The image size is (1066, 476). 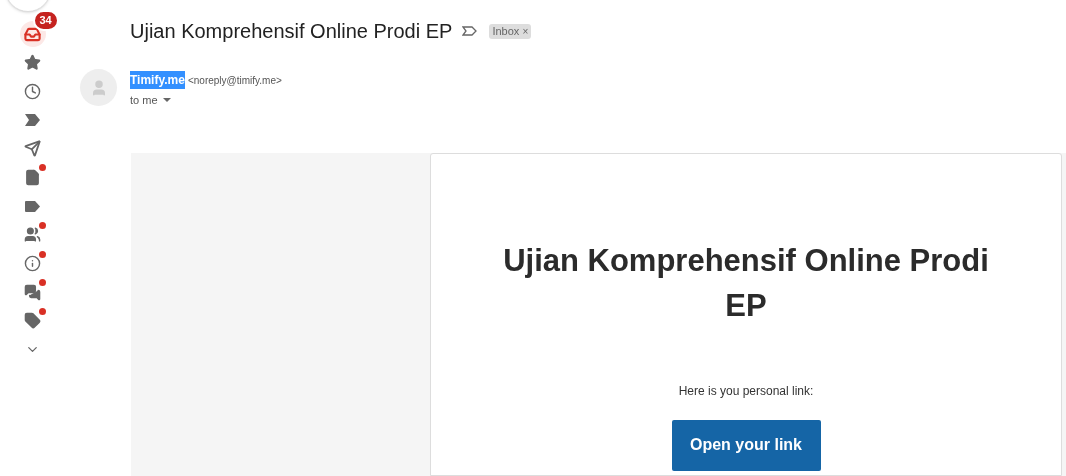 I want to click on chat-icon, so click(x=32, y=292).